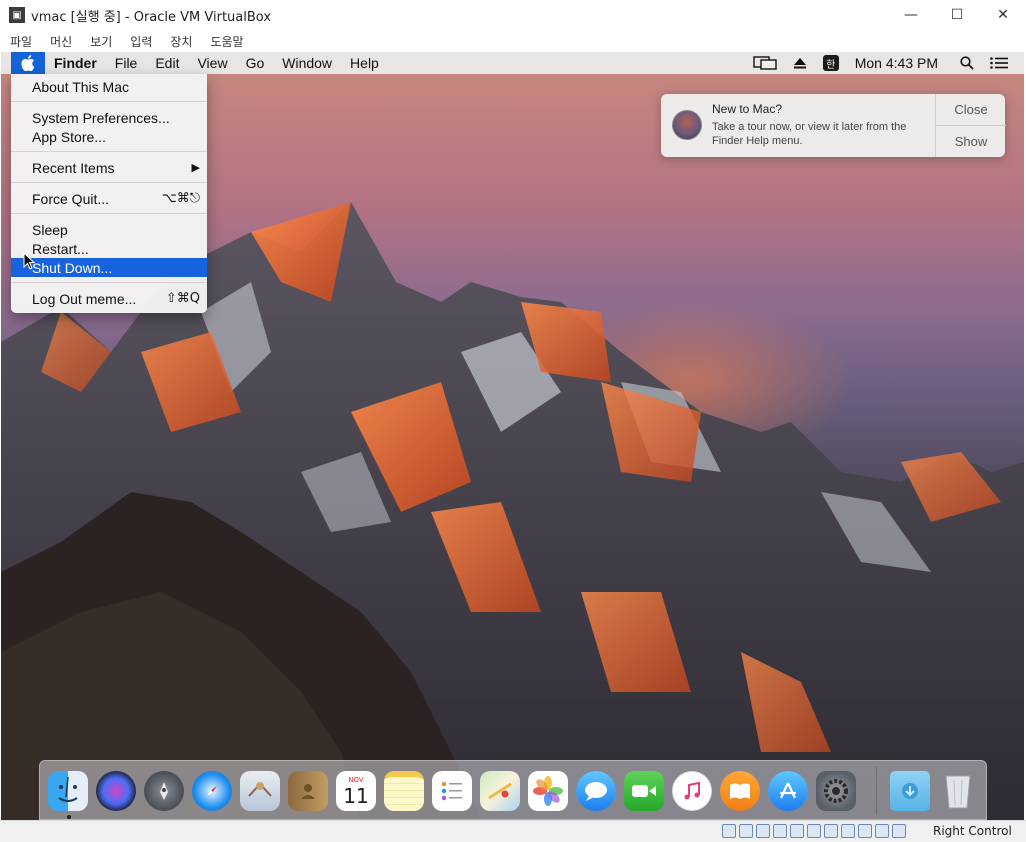 This screenshot has width=1026, height=842. What do you see at coordinates (126, 63) in the screenshot?
I see `menu-file: File` at bounding box center [126, 63].